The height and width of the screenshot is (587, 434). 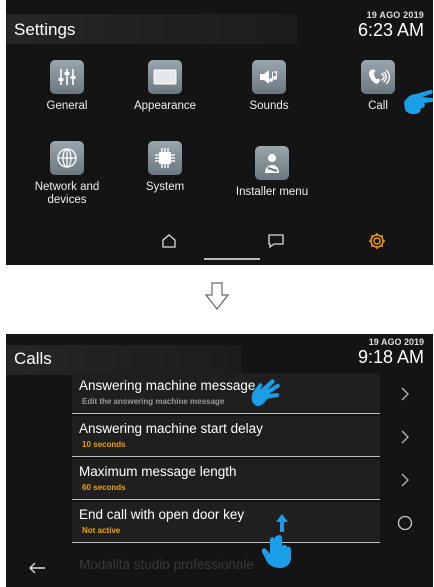 What do you see at coordinates (377, 241) in the screenshot?
I see `gear-icon` at bounding box center [377, 241].